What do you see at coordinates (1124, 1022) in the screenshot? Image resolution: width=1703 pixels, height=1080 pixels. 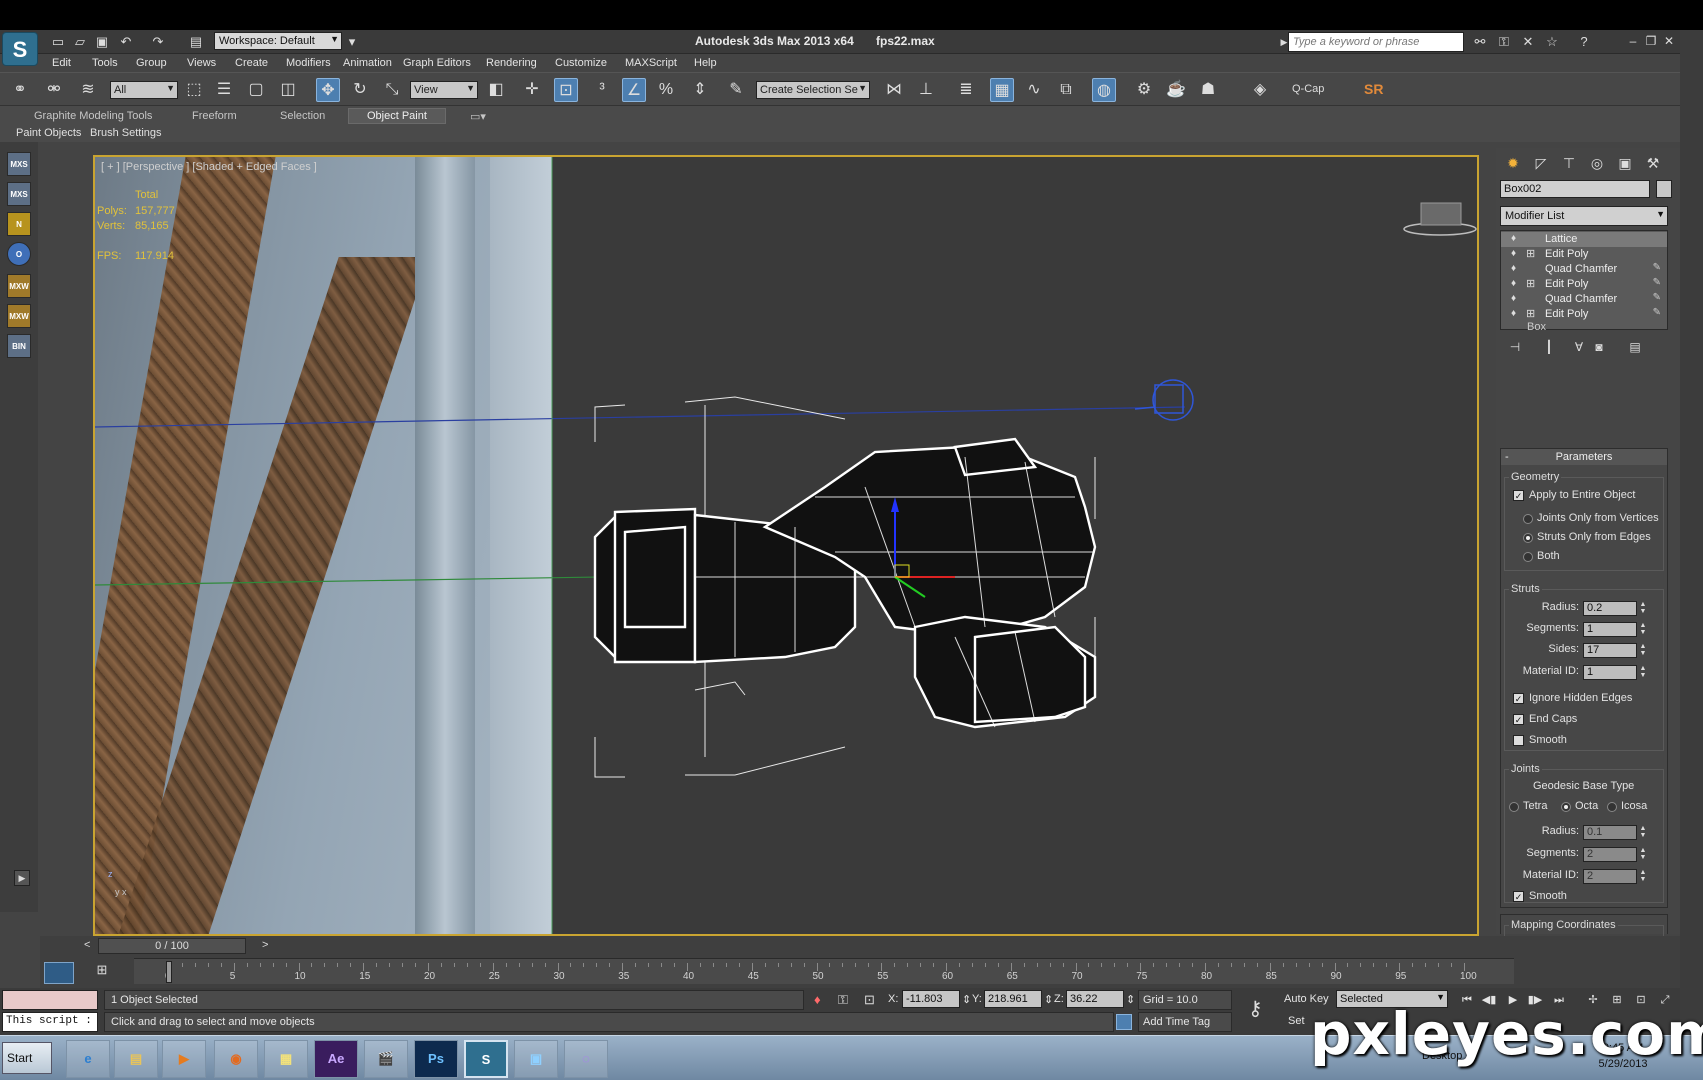 I see `time-tag-icon` at bounding box center [1124, 1022].